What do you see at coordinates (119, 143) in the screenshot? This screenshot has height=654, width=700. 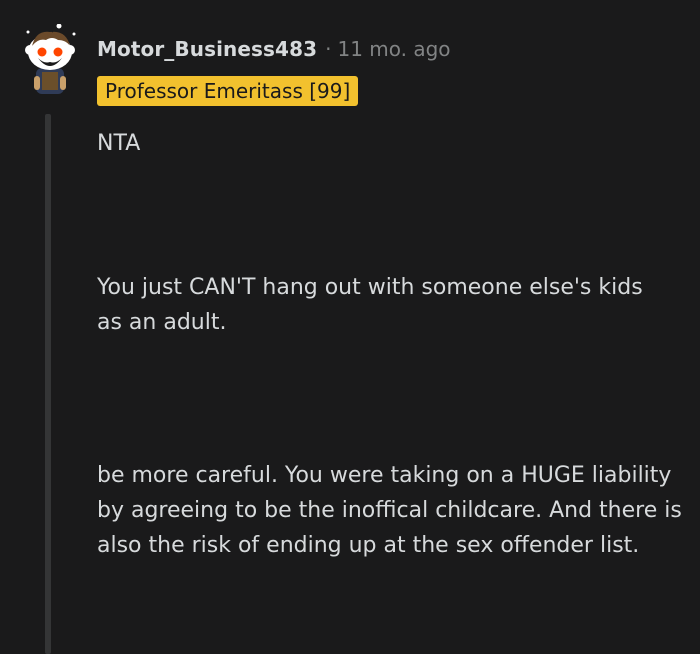 I see `comment-paragraph: NTA` at bounding box center [119, 143].